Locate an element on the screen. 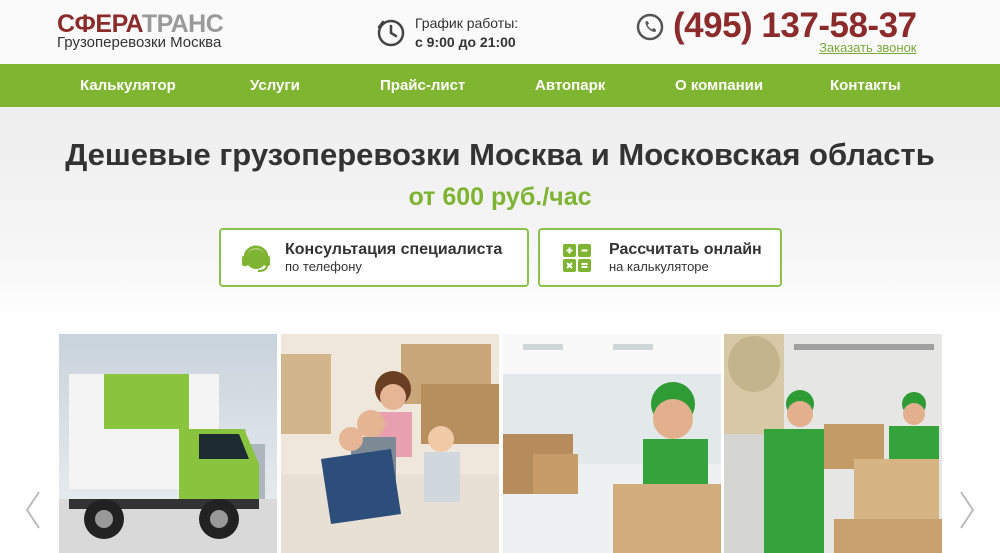 This screenshot has width=1000, height=553. logo-subtitle: Грузоперевозки Москва is located at coordinates (139, 42).